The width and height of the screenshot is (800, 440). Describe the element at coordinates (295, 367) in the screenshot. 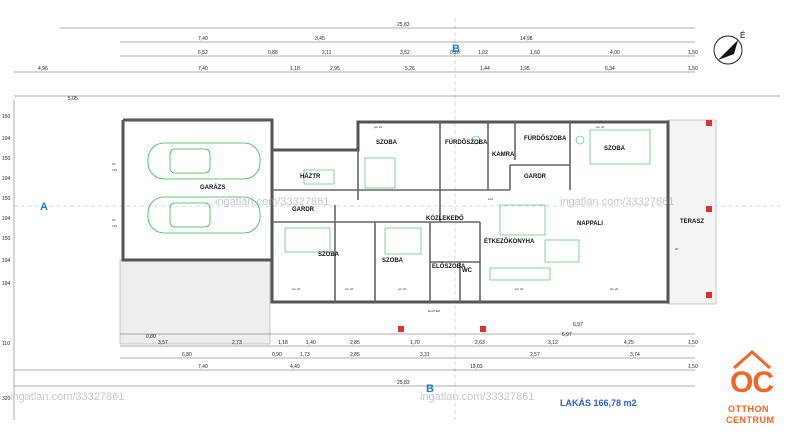

I see `dim-bot-row3-1: 4,49` at that location.